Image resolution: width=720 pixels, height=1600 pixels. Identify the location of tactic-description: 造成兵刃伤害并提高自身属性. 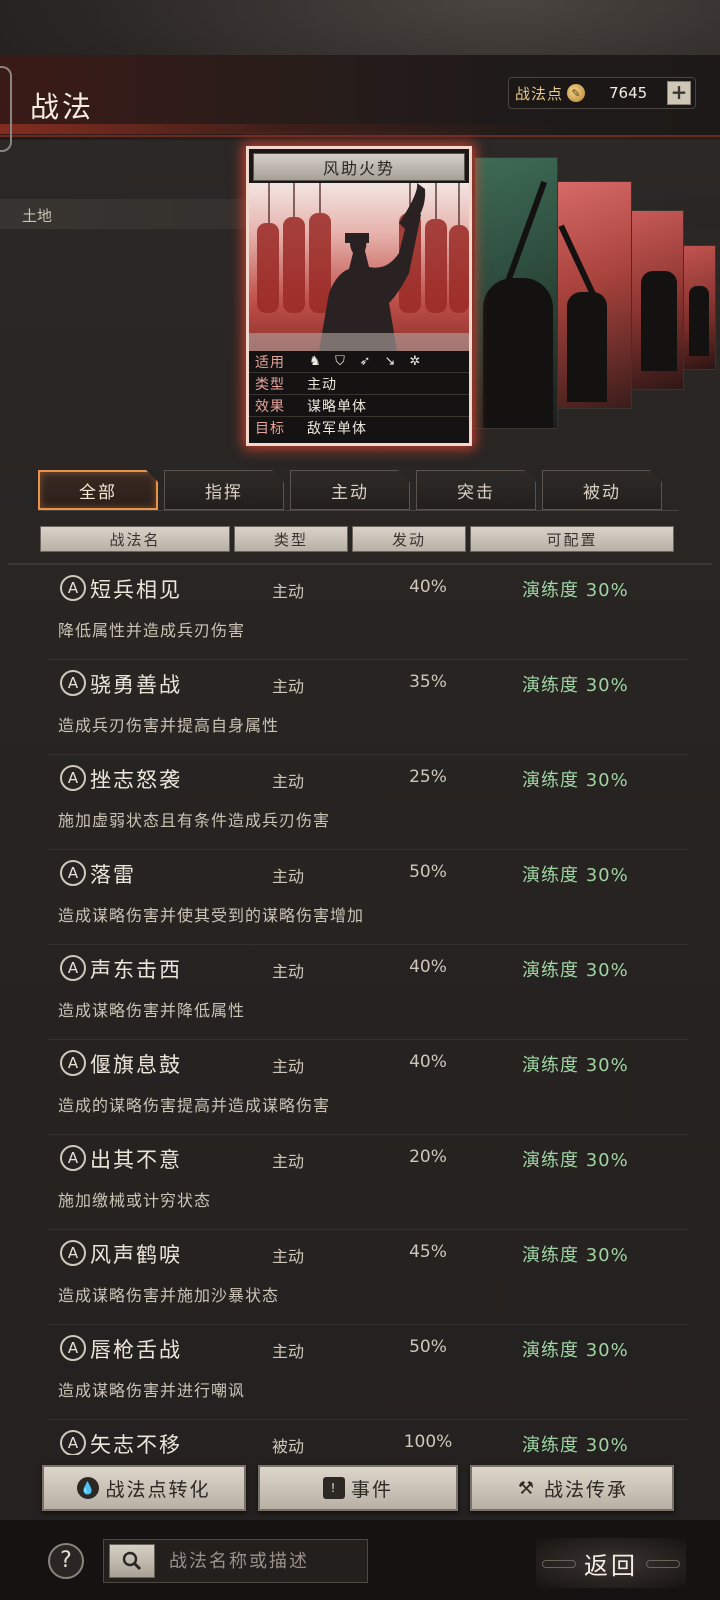
(169, 725).